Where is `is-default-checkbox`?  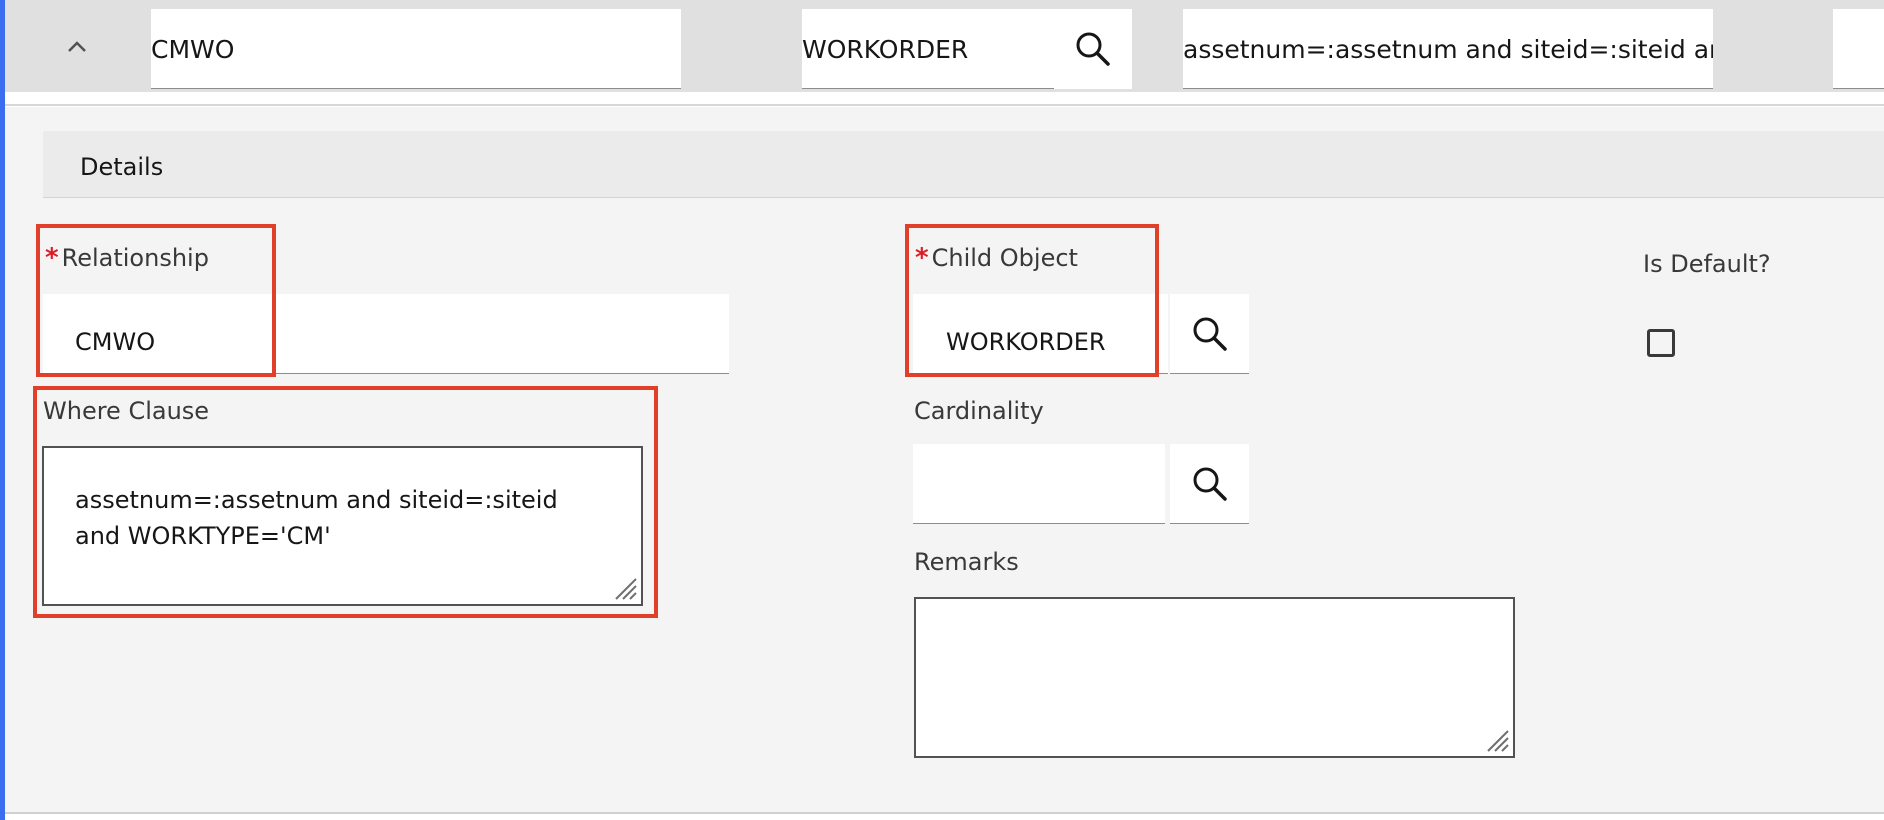 is-default-checkbox is located at coordinates (1661, 343).